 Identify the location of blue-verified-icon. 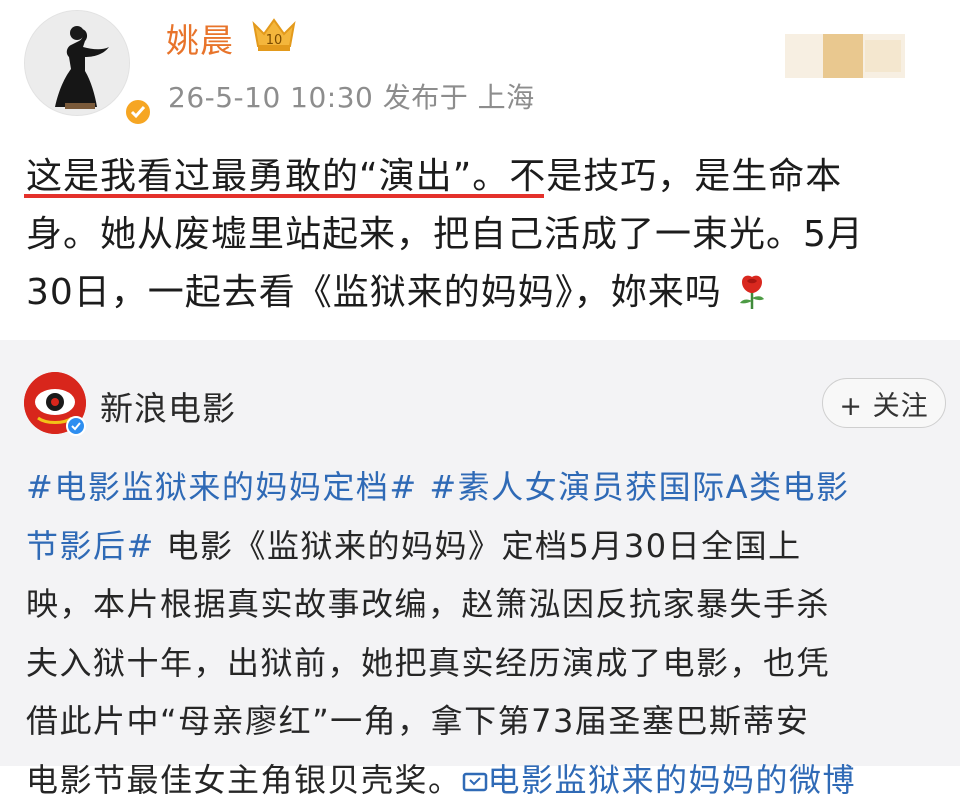
(76, 426).